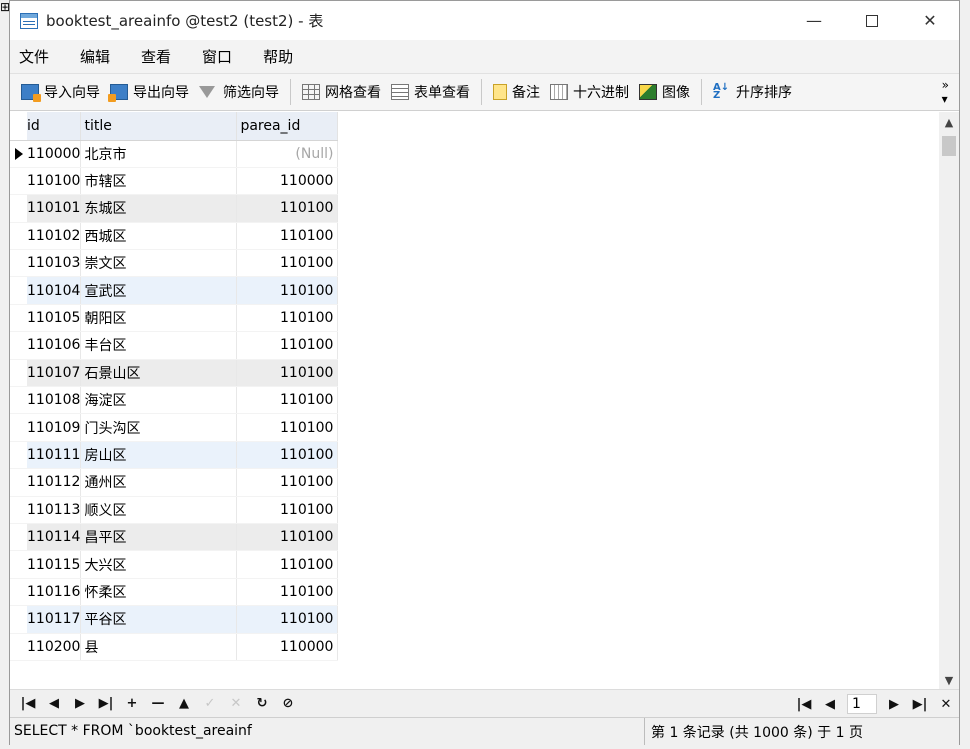  I want to click on cell-title: 门头沟区, so click(159, 427).